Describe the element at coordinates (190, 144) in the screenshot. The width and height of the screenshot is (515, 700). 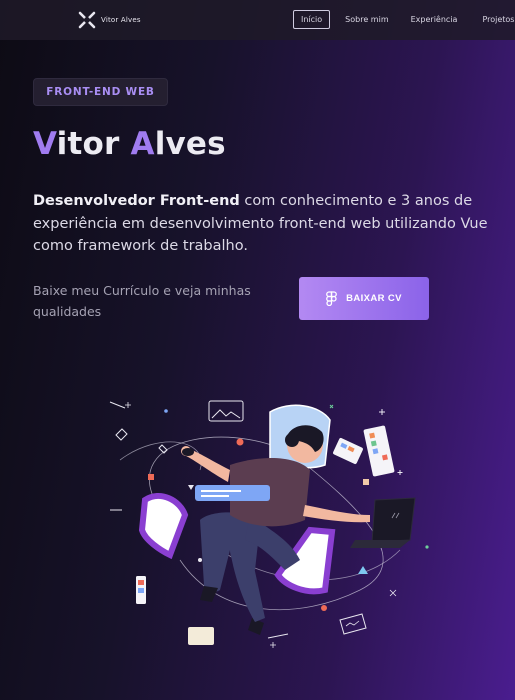
I see `name-rest-last: lves` at that location.